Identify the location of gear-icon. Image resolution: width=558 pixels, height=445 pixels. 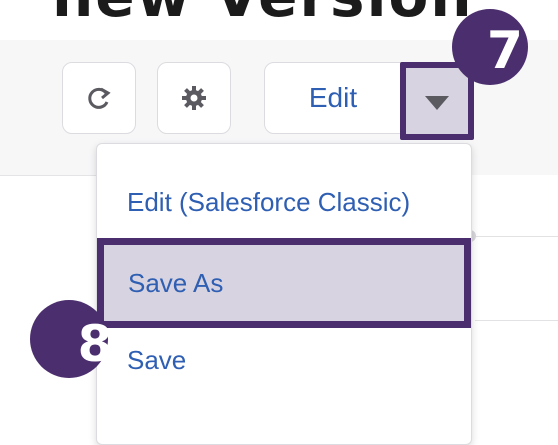
(194, 98).